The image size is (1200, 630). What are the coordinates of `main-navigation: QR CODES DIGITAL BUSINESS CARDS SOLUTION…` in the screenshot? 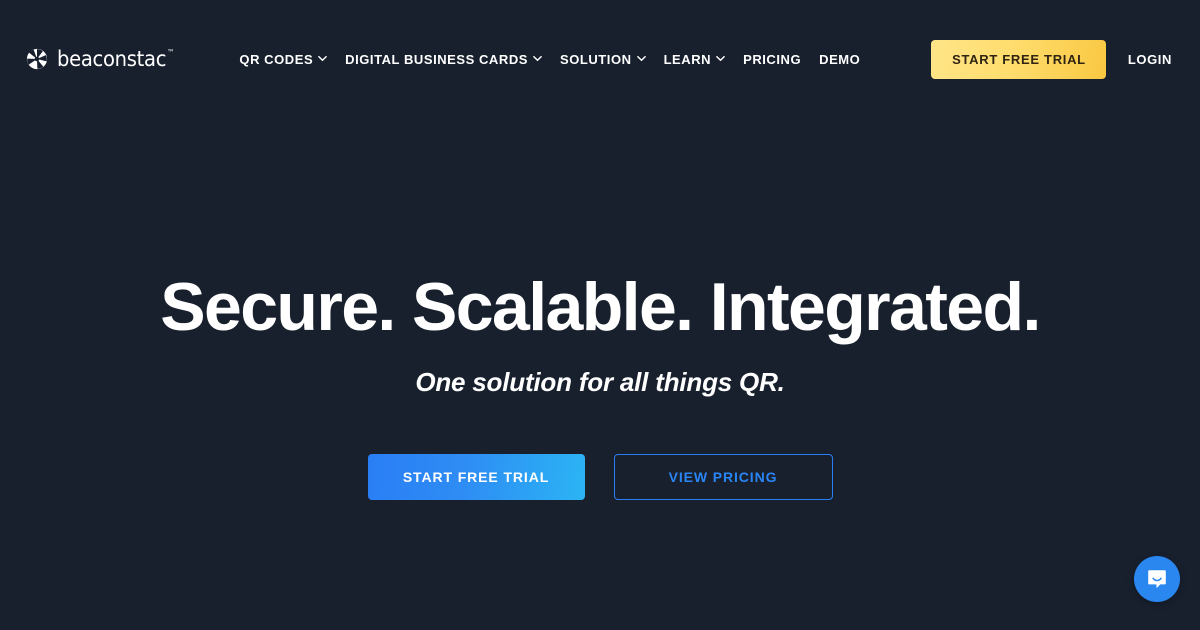 It's located at (580, 59).